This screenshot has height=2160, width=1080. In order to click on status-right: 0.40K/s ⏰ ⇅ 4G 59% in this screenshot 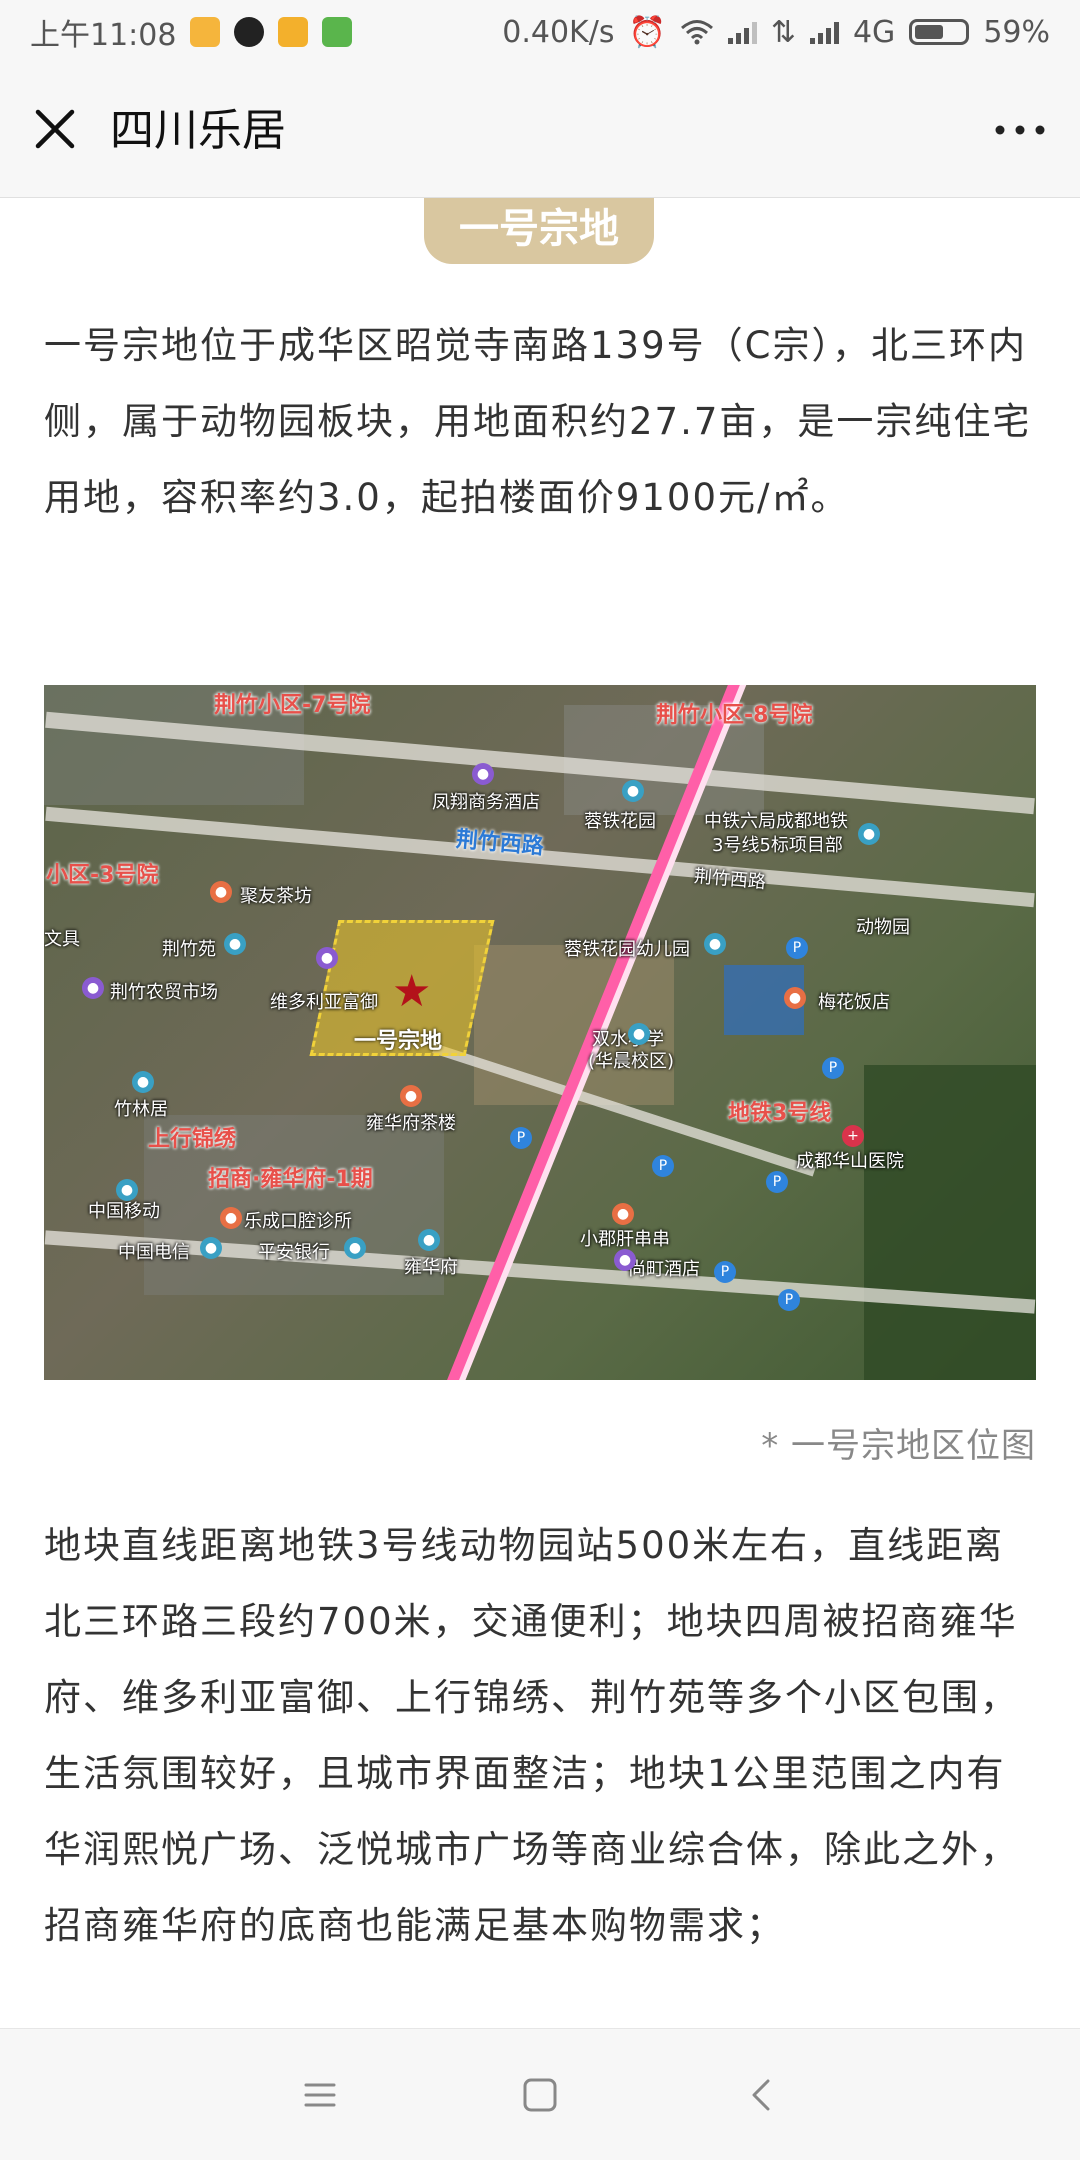, I will do `click(776, 32)`.